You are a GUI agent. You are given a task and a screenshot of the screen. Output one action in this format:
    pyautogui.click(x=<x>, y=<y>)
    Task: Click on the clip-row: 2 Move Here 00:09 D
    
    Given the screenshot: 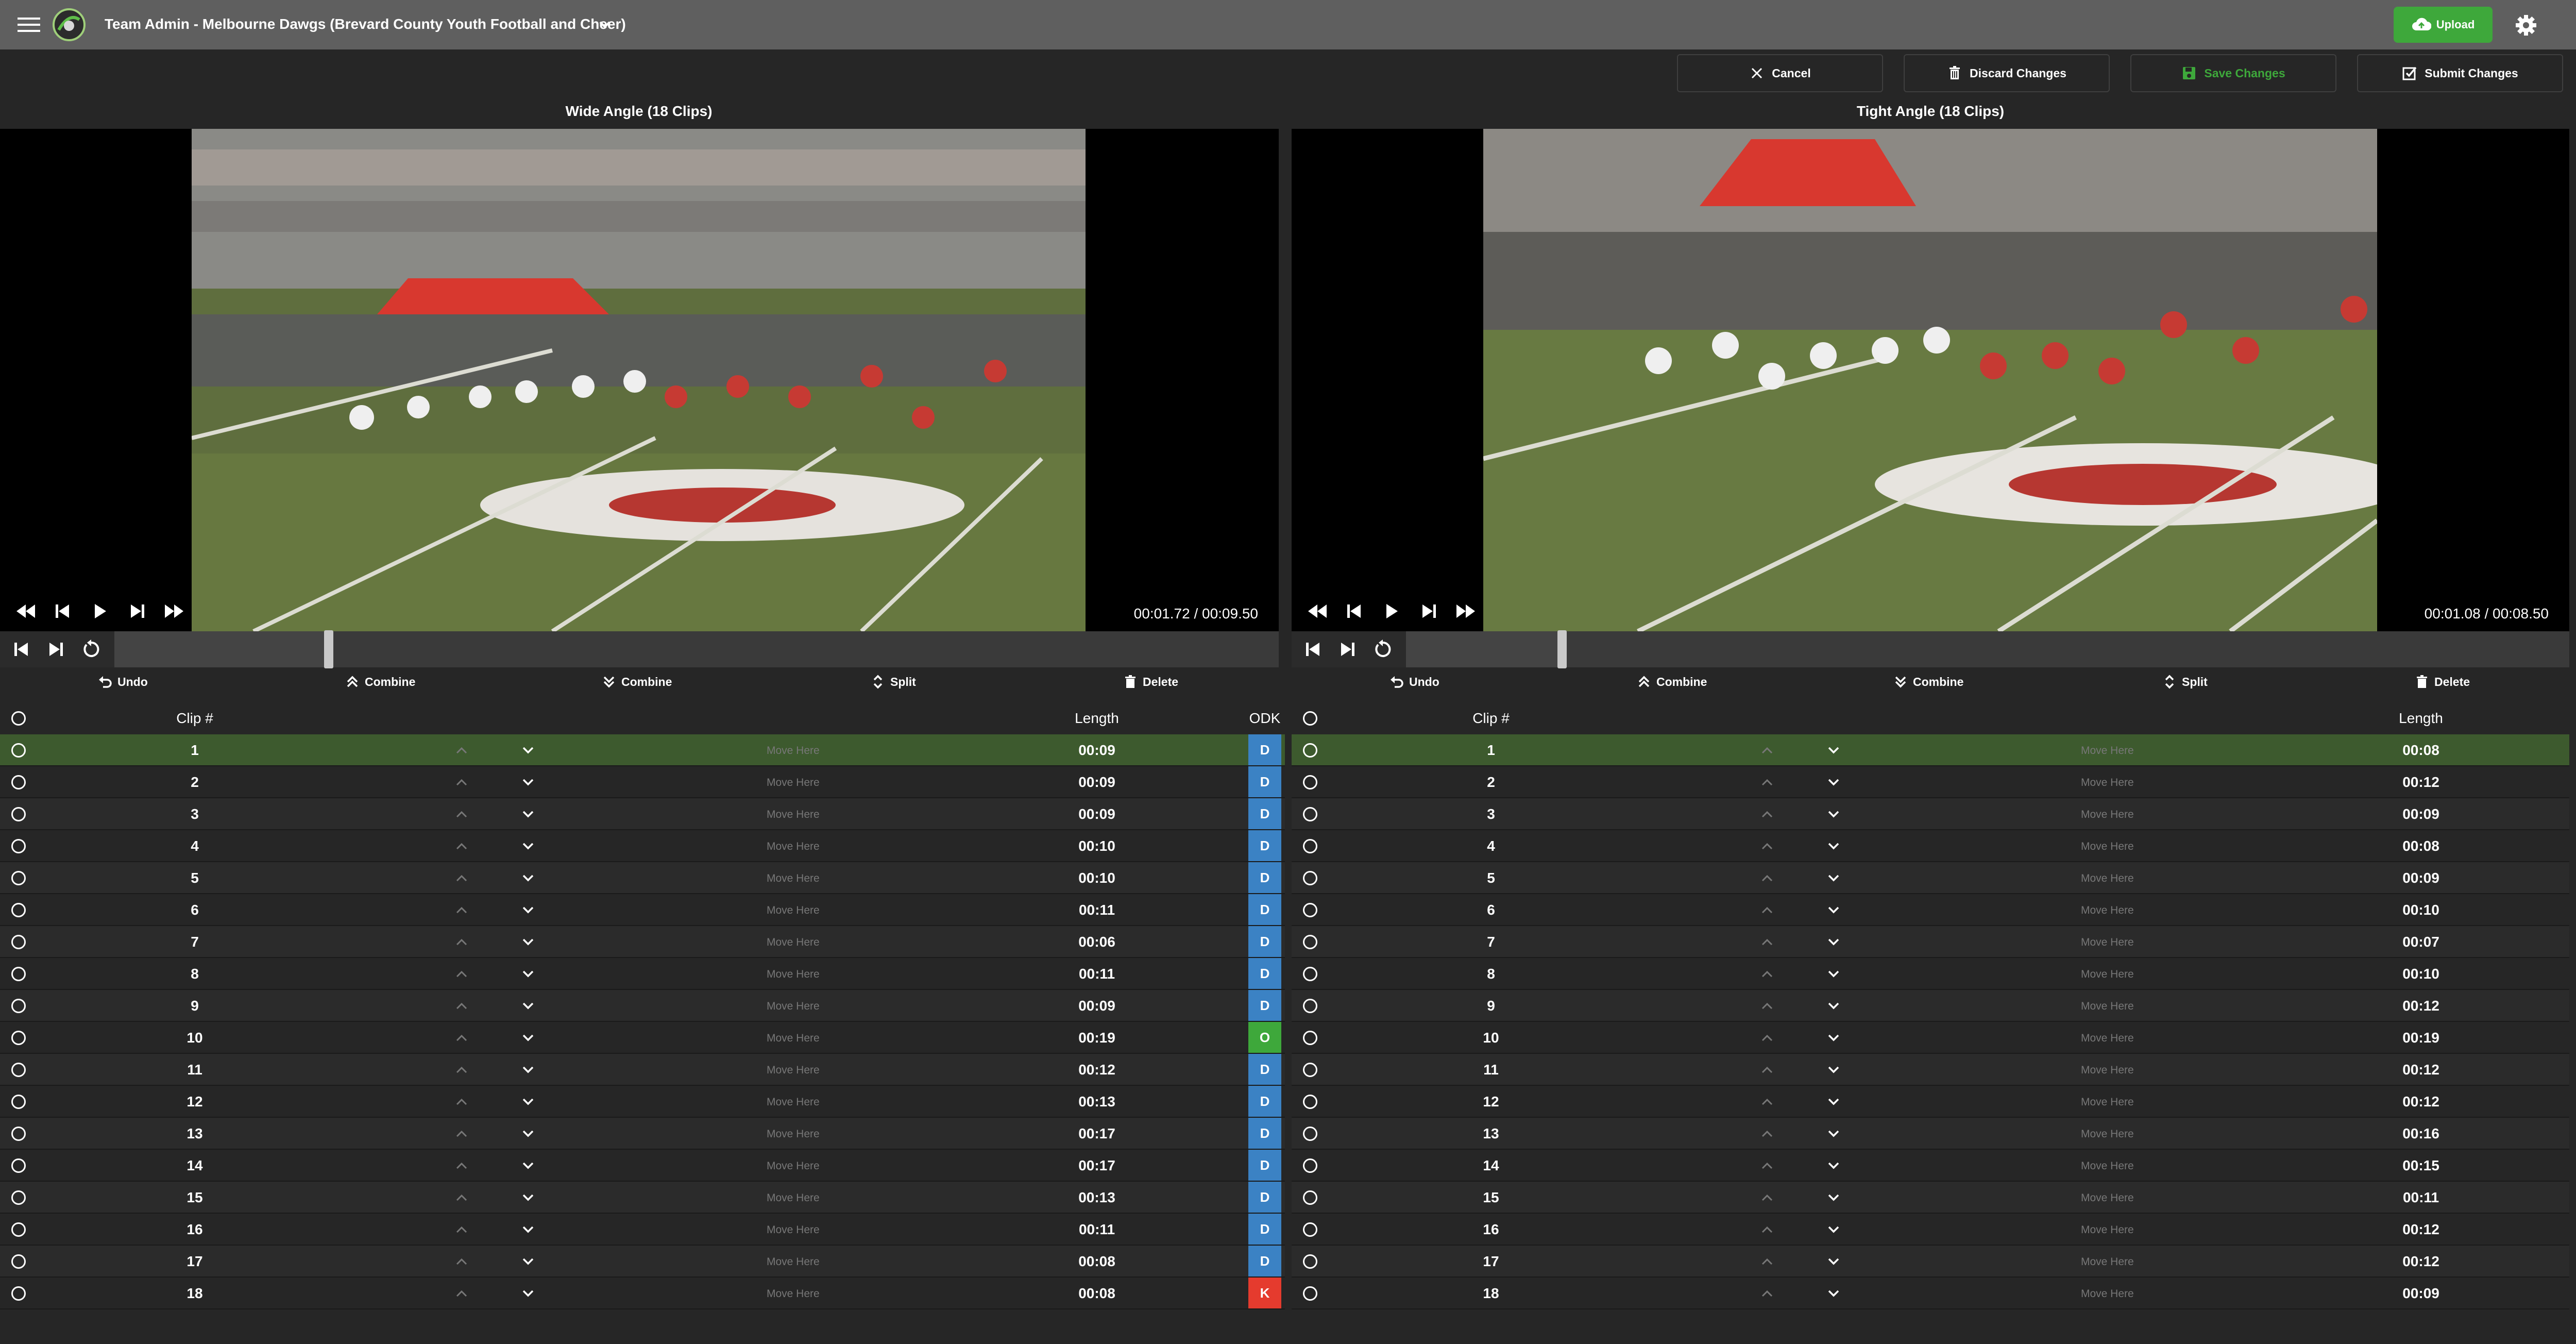 What is the action you would take?
    pyautogui.click(x=642, y=782)
    